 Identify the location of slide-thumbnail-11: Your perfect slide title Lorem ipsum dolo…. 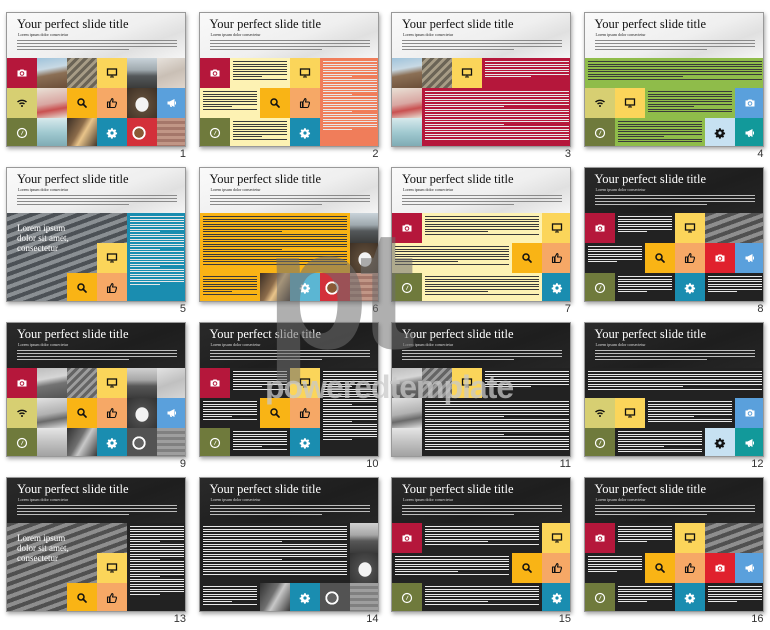
(481, 389).